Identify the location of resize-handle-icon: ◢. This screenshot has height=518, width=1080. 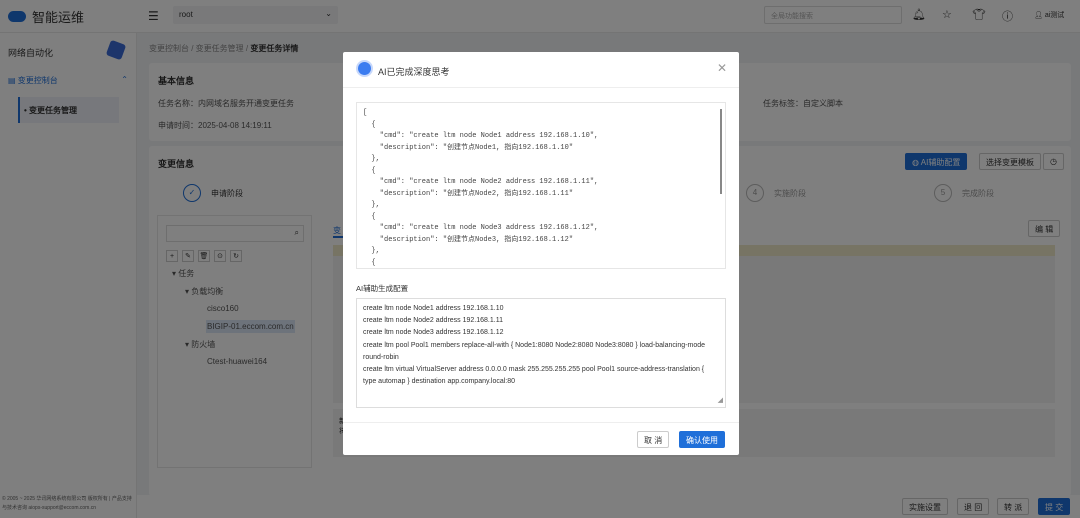
(720, 401).